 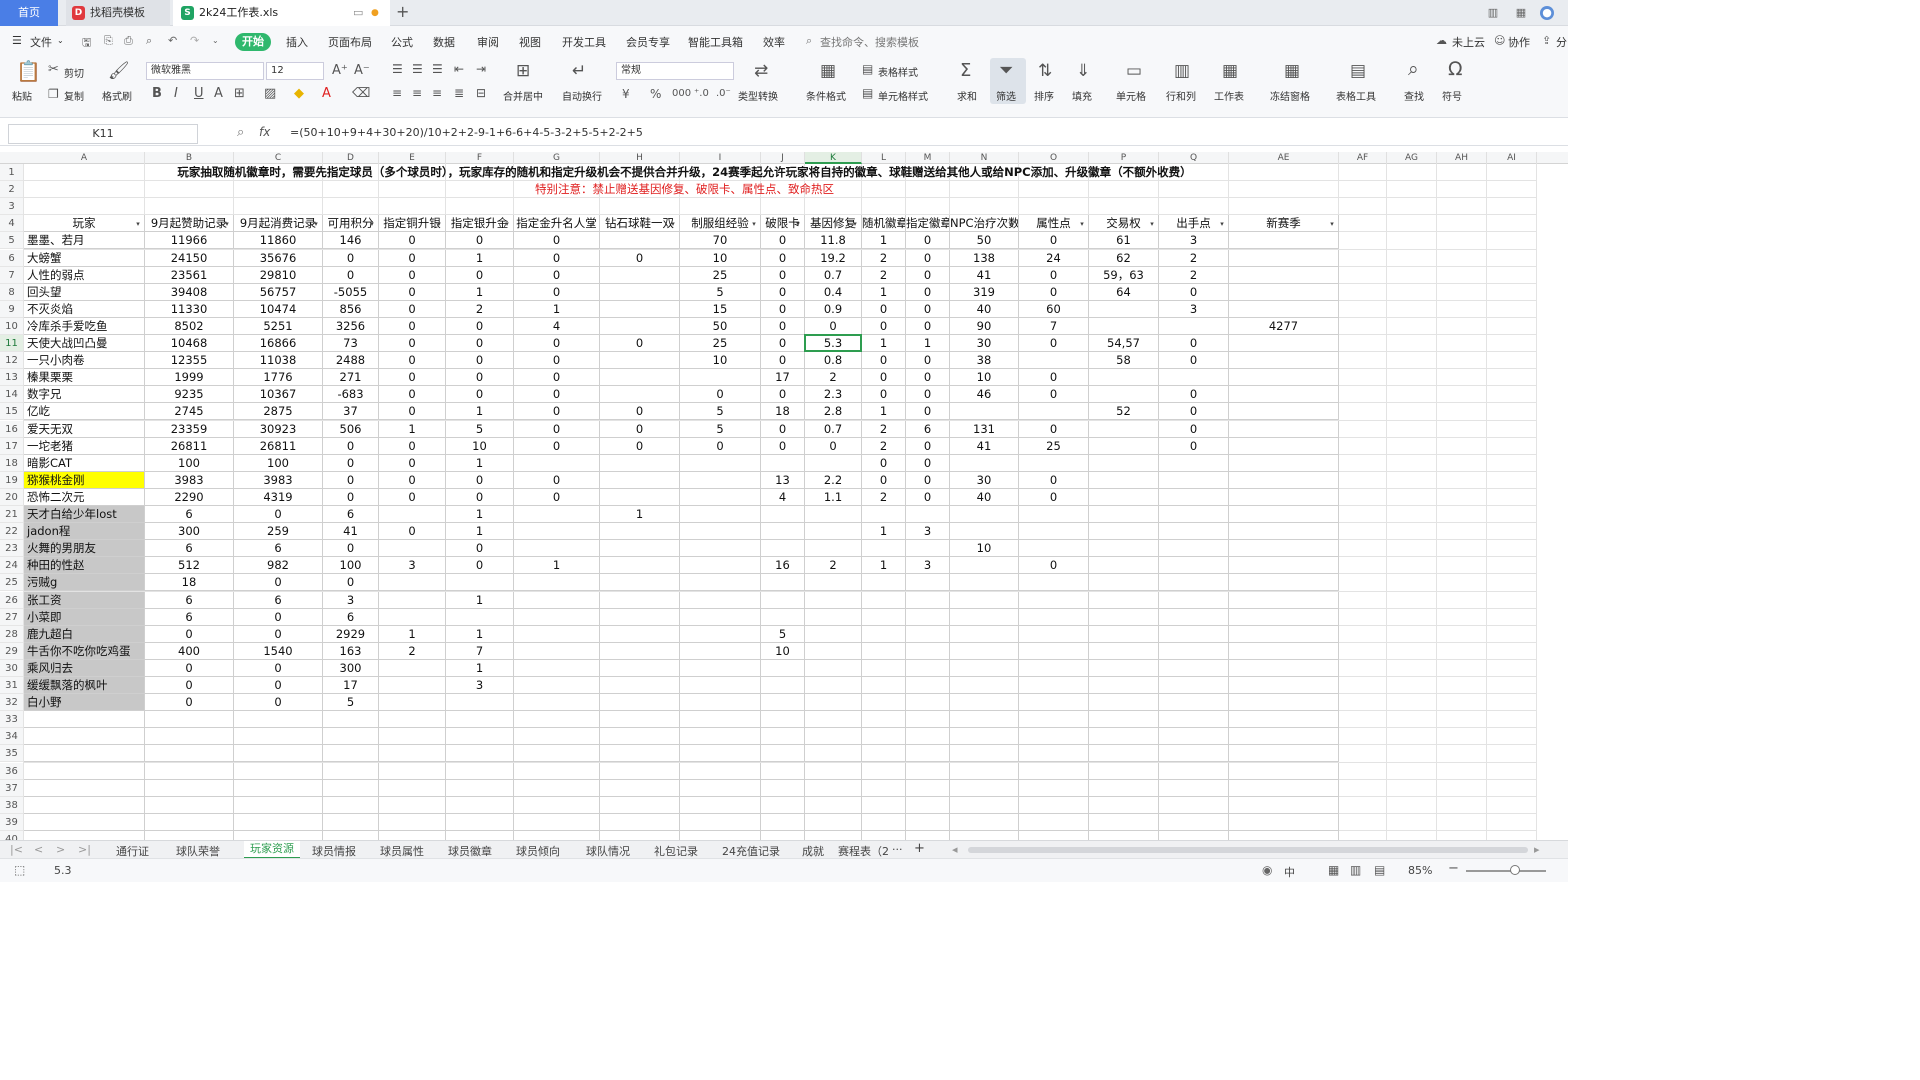 I want to click on row-header-31: 31, so click(x=12, y=686).